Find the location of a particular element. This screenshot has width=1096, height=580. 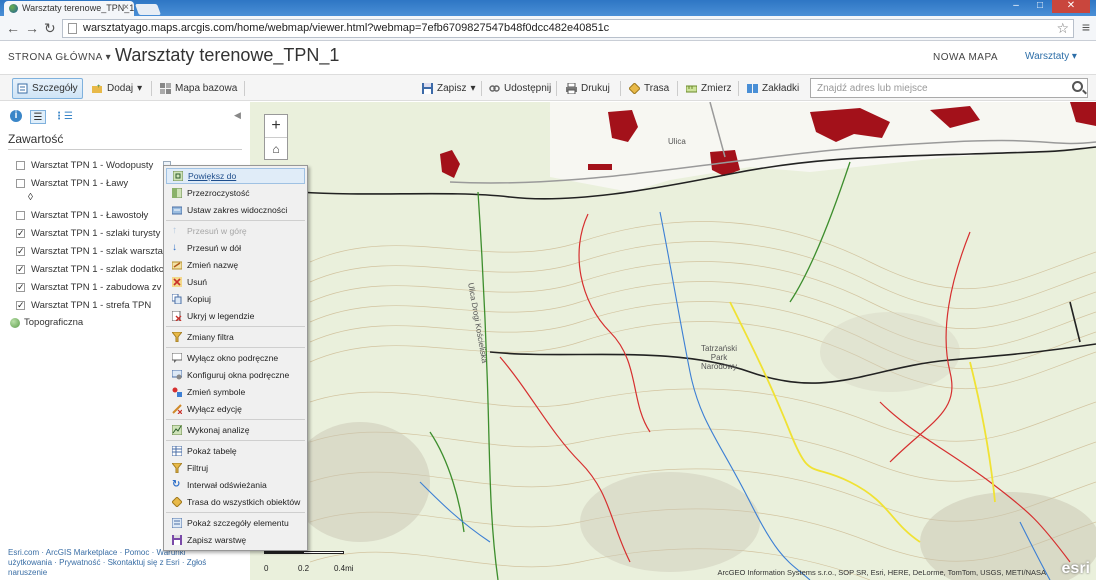

bookmark-star-icon: ☆ is located at coordinates (1062, 28).